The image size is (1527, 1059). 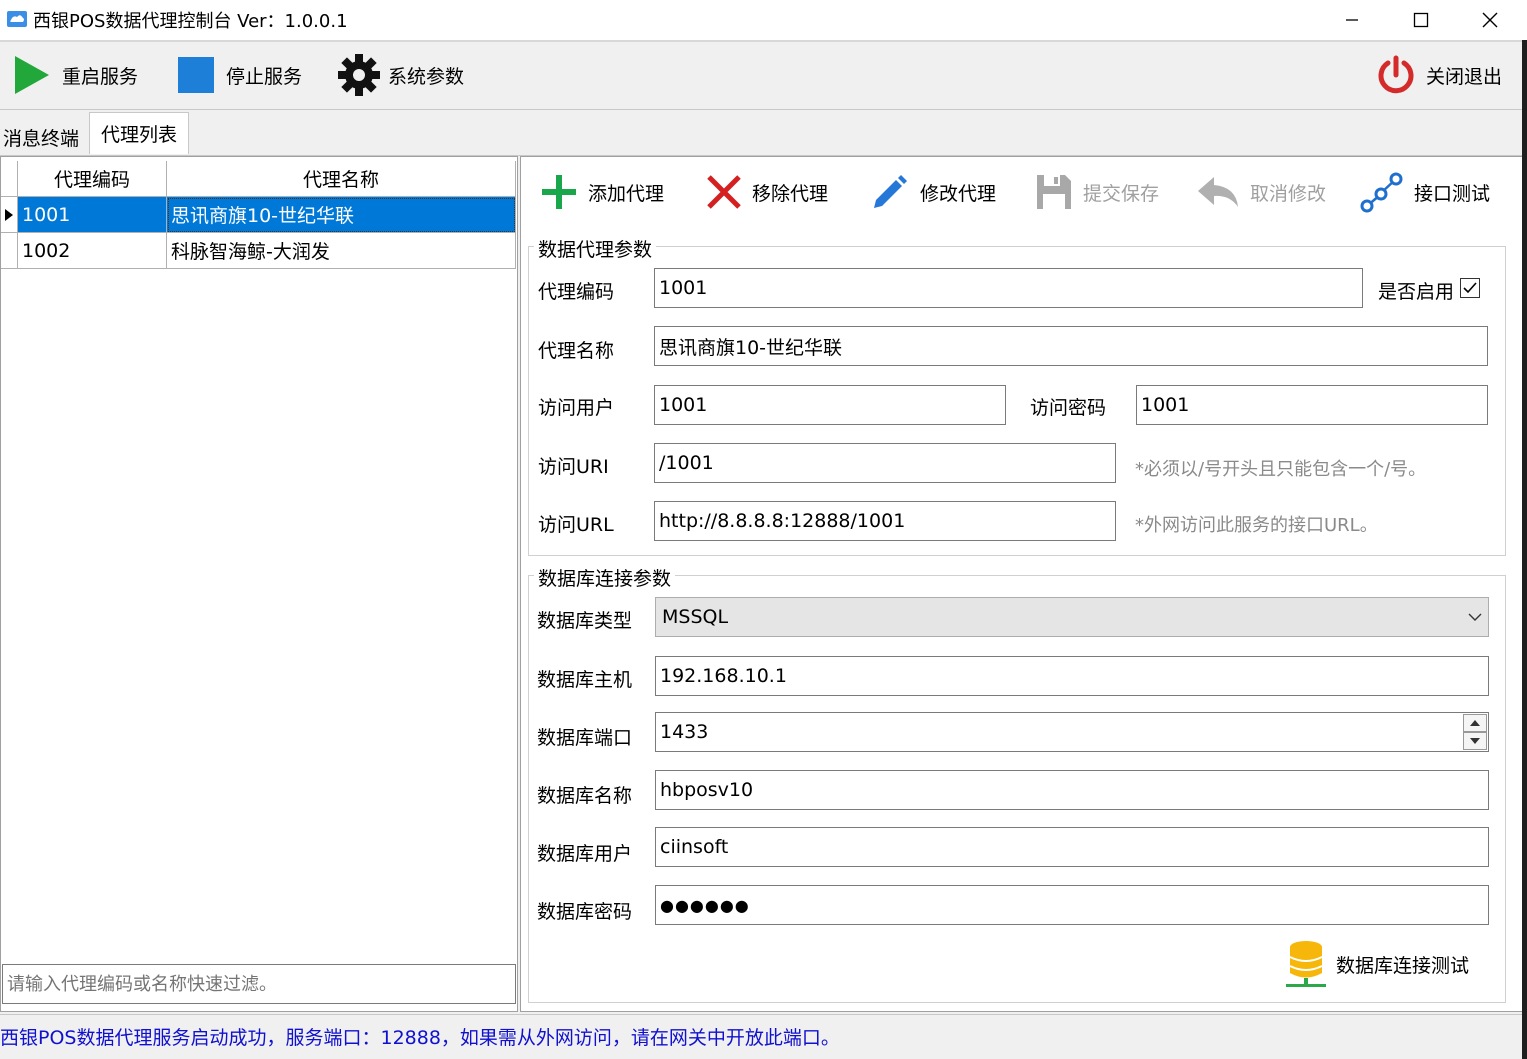 I want to click on save-button: 提交保存, so click(x=1097, y=192).